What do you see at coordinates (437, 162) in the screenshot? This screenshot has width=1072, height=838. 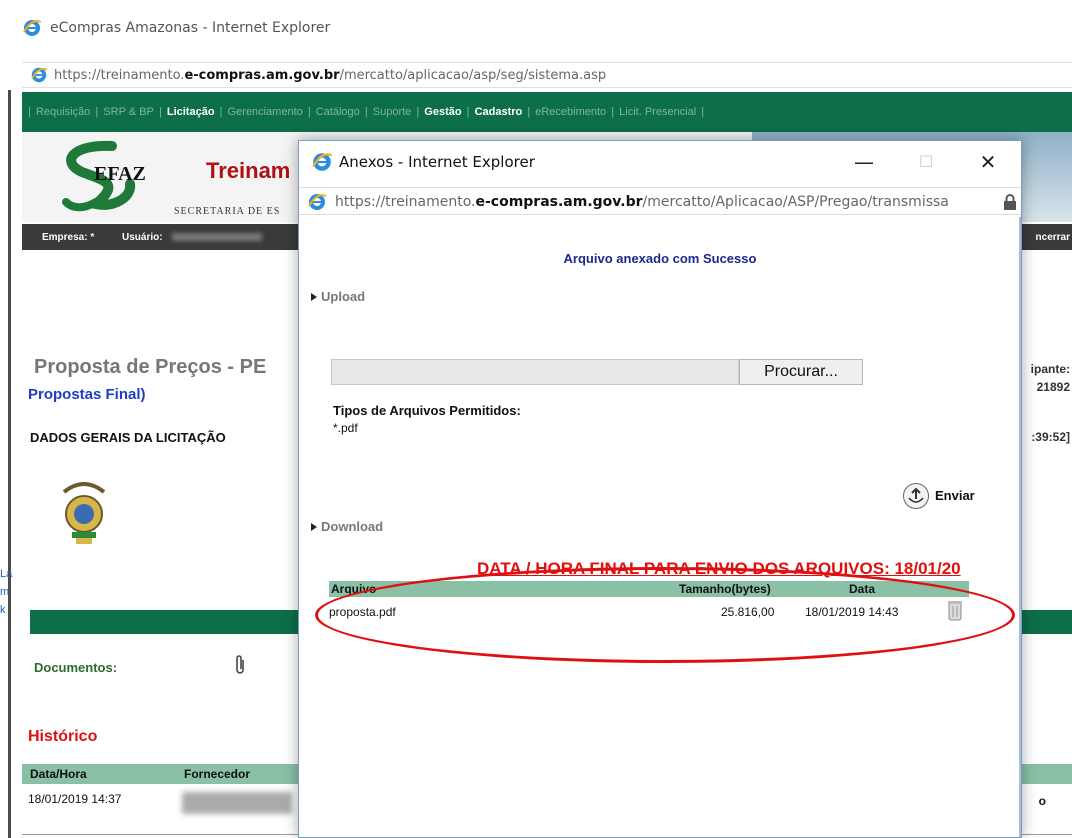 I see `popup-title: Anexos - Internet Explorer` at bounding box center [437, 162].